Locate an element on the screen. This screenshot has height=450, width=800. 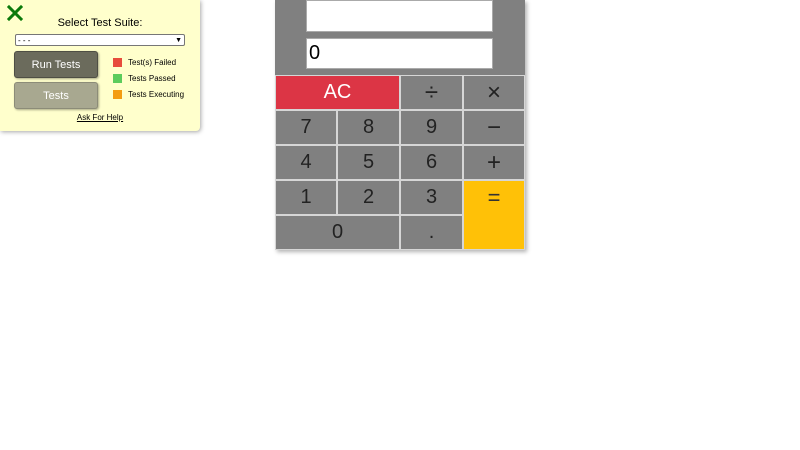
previous-operand-display is located at coordinates (399, 16).